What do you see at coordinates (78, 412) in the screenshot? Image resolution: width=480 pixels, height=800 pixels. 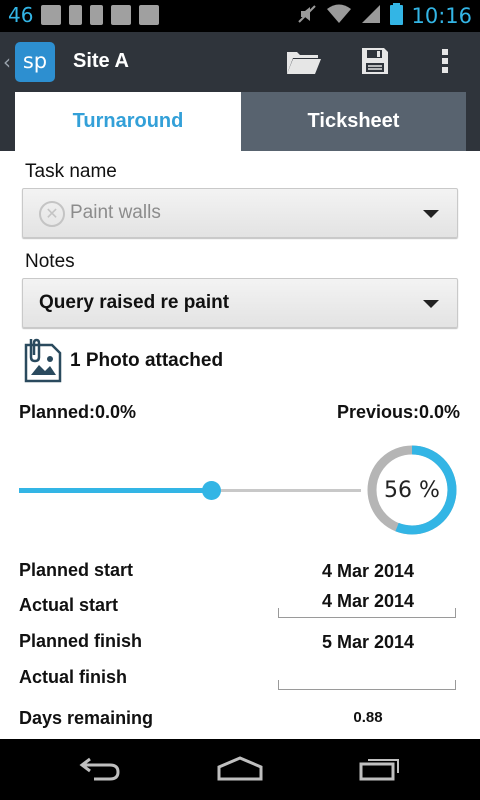 I see `planned-percent: Planned:0.0%` at bounding box center [78, 412].